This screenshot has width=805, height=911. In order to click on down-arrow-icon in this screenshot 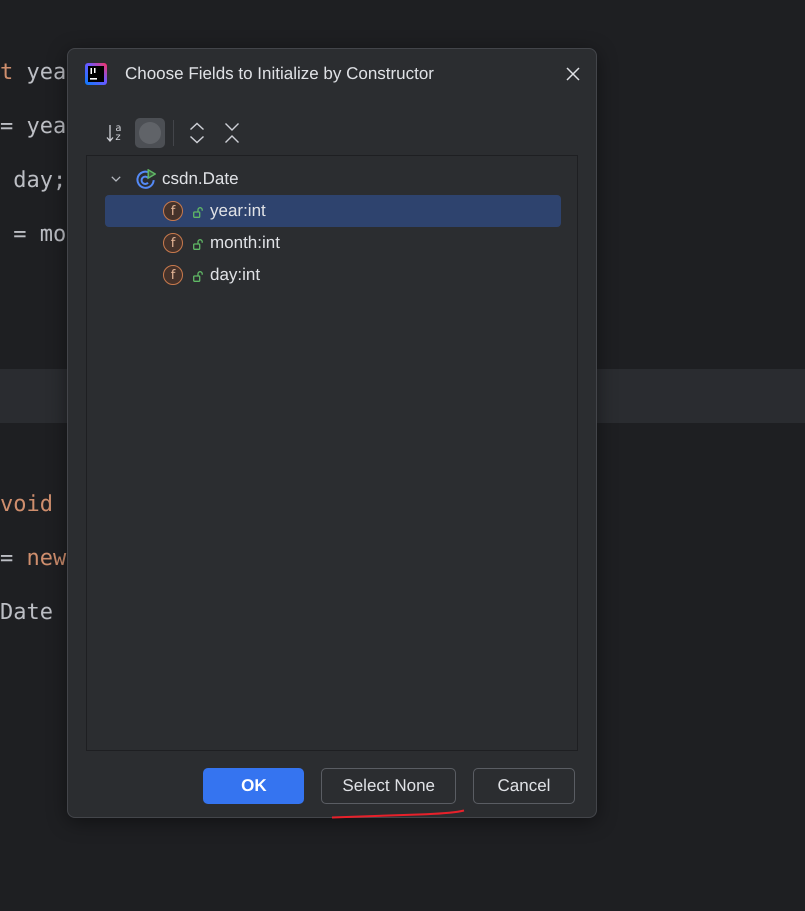, I will do `click(110, 133)`.